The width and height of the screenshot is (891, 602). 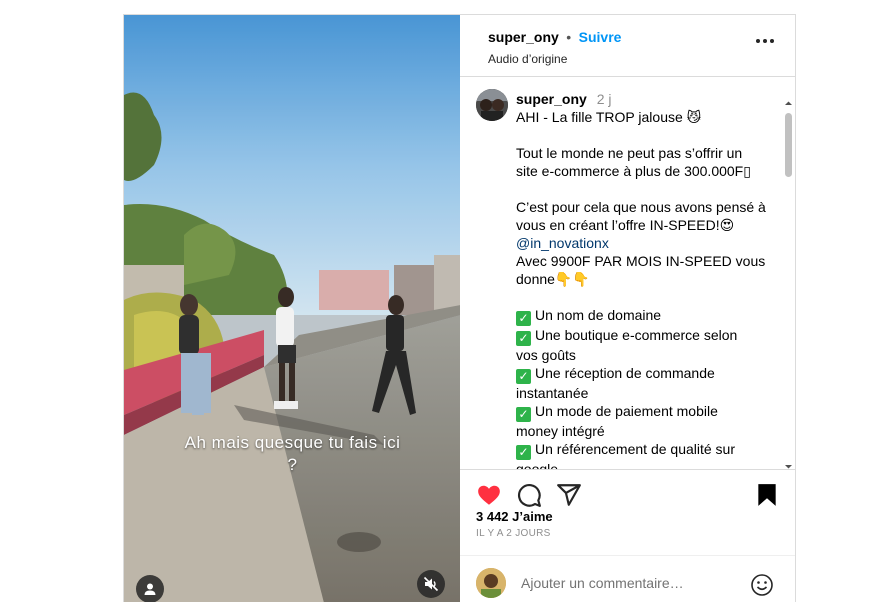 I want to click on caption-time: 2 j, so click(x=604, y=99).